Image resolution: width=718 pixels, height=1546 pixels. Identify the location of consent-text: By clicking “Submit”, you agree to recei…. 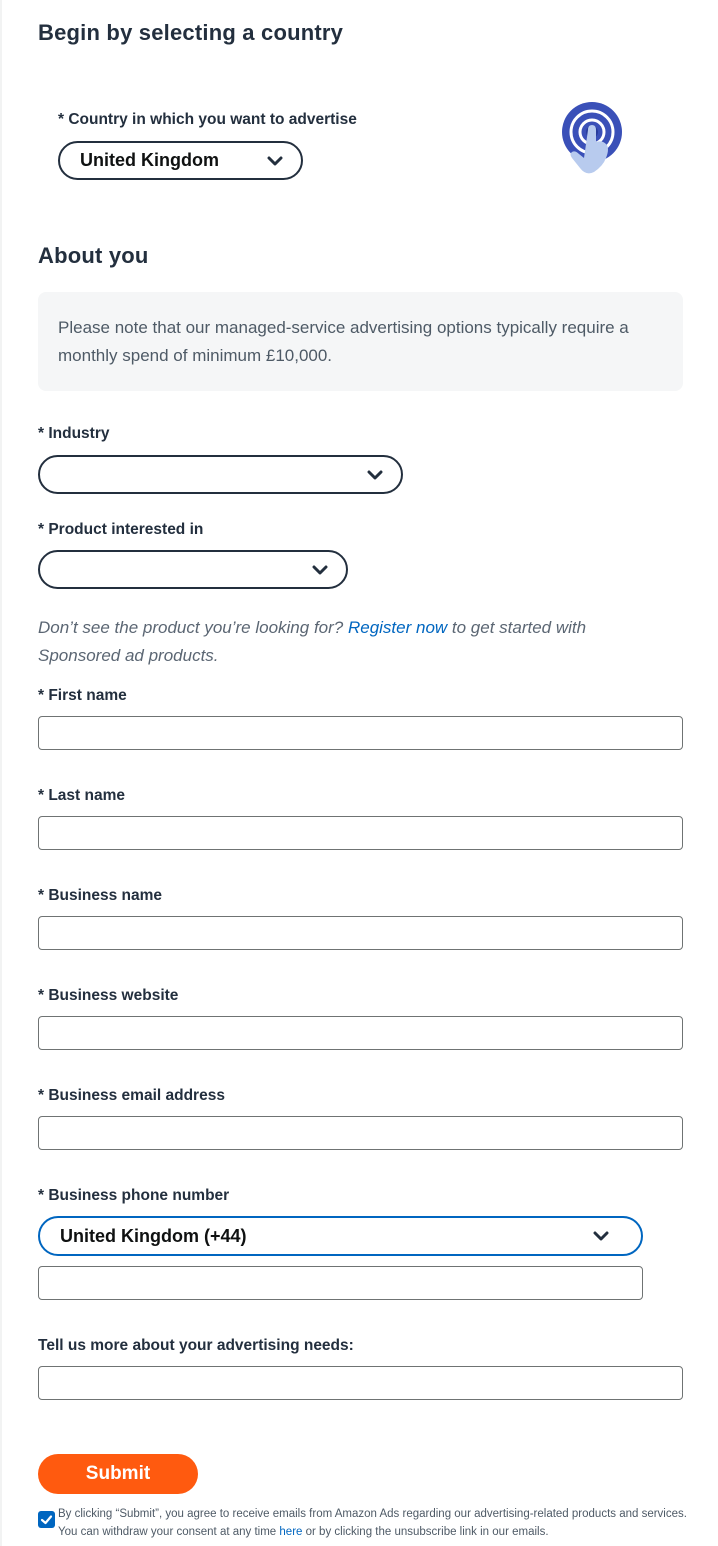
(368, 1523).